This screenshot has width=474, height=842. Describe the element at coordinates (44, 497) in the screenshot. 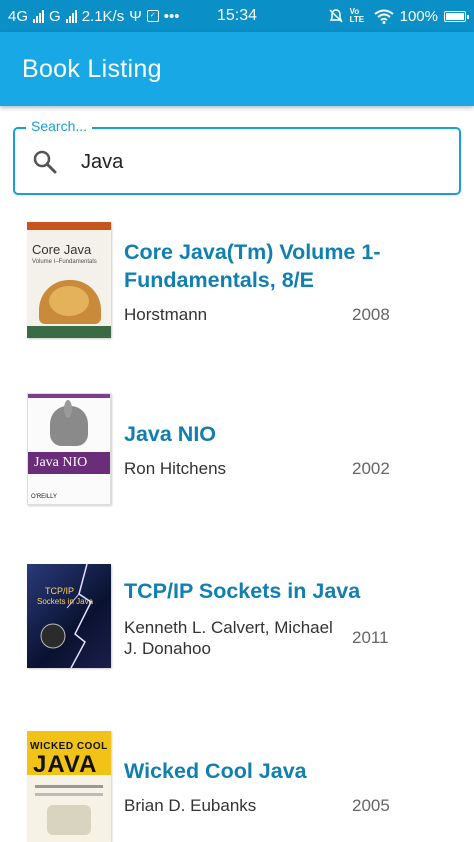

I see `cover-publisher: O'REILLY` at that location.